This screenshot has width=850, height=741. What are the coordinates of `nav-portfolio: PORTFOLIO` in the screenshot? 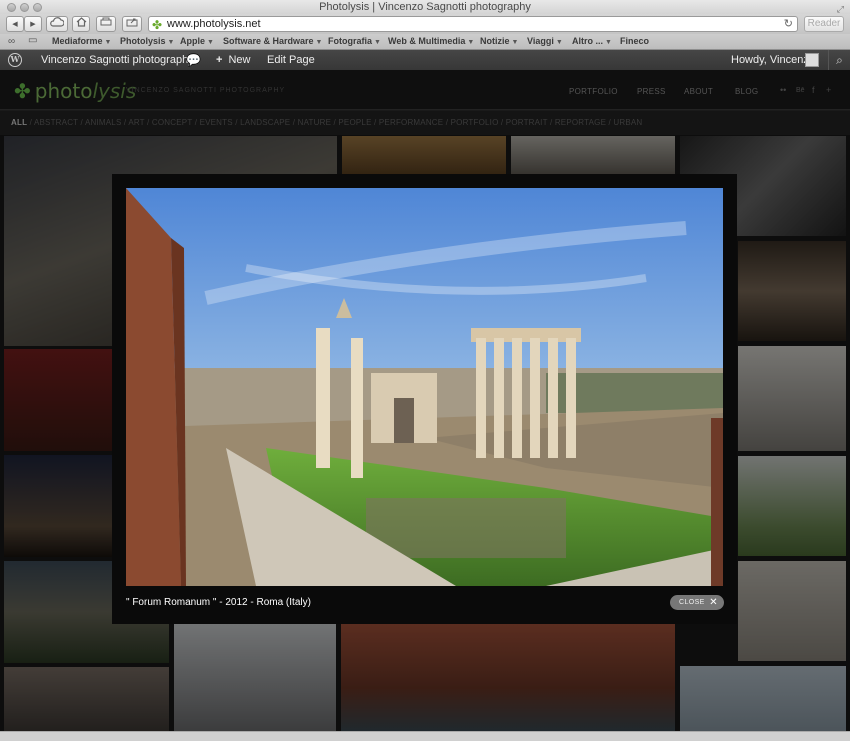 It's located at (593, 91).